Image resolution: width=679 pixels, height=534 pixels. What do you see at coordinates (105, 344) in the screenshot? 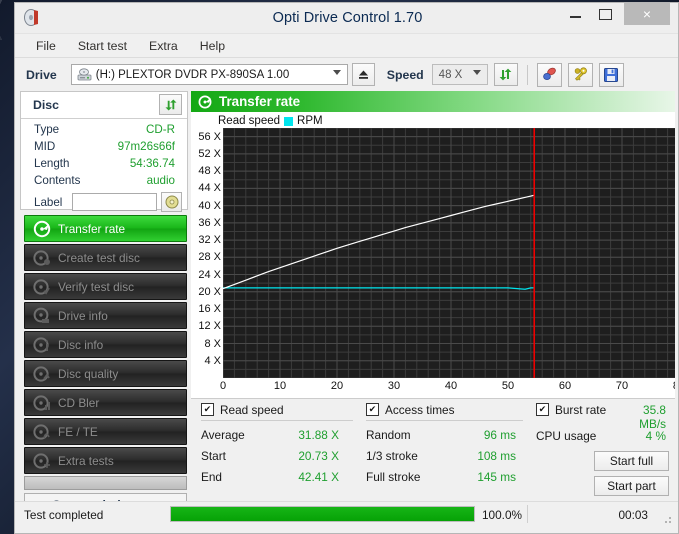
I see `sidebar-item-disc-info: Disc info` at bounding box center [105, 344].